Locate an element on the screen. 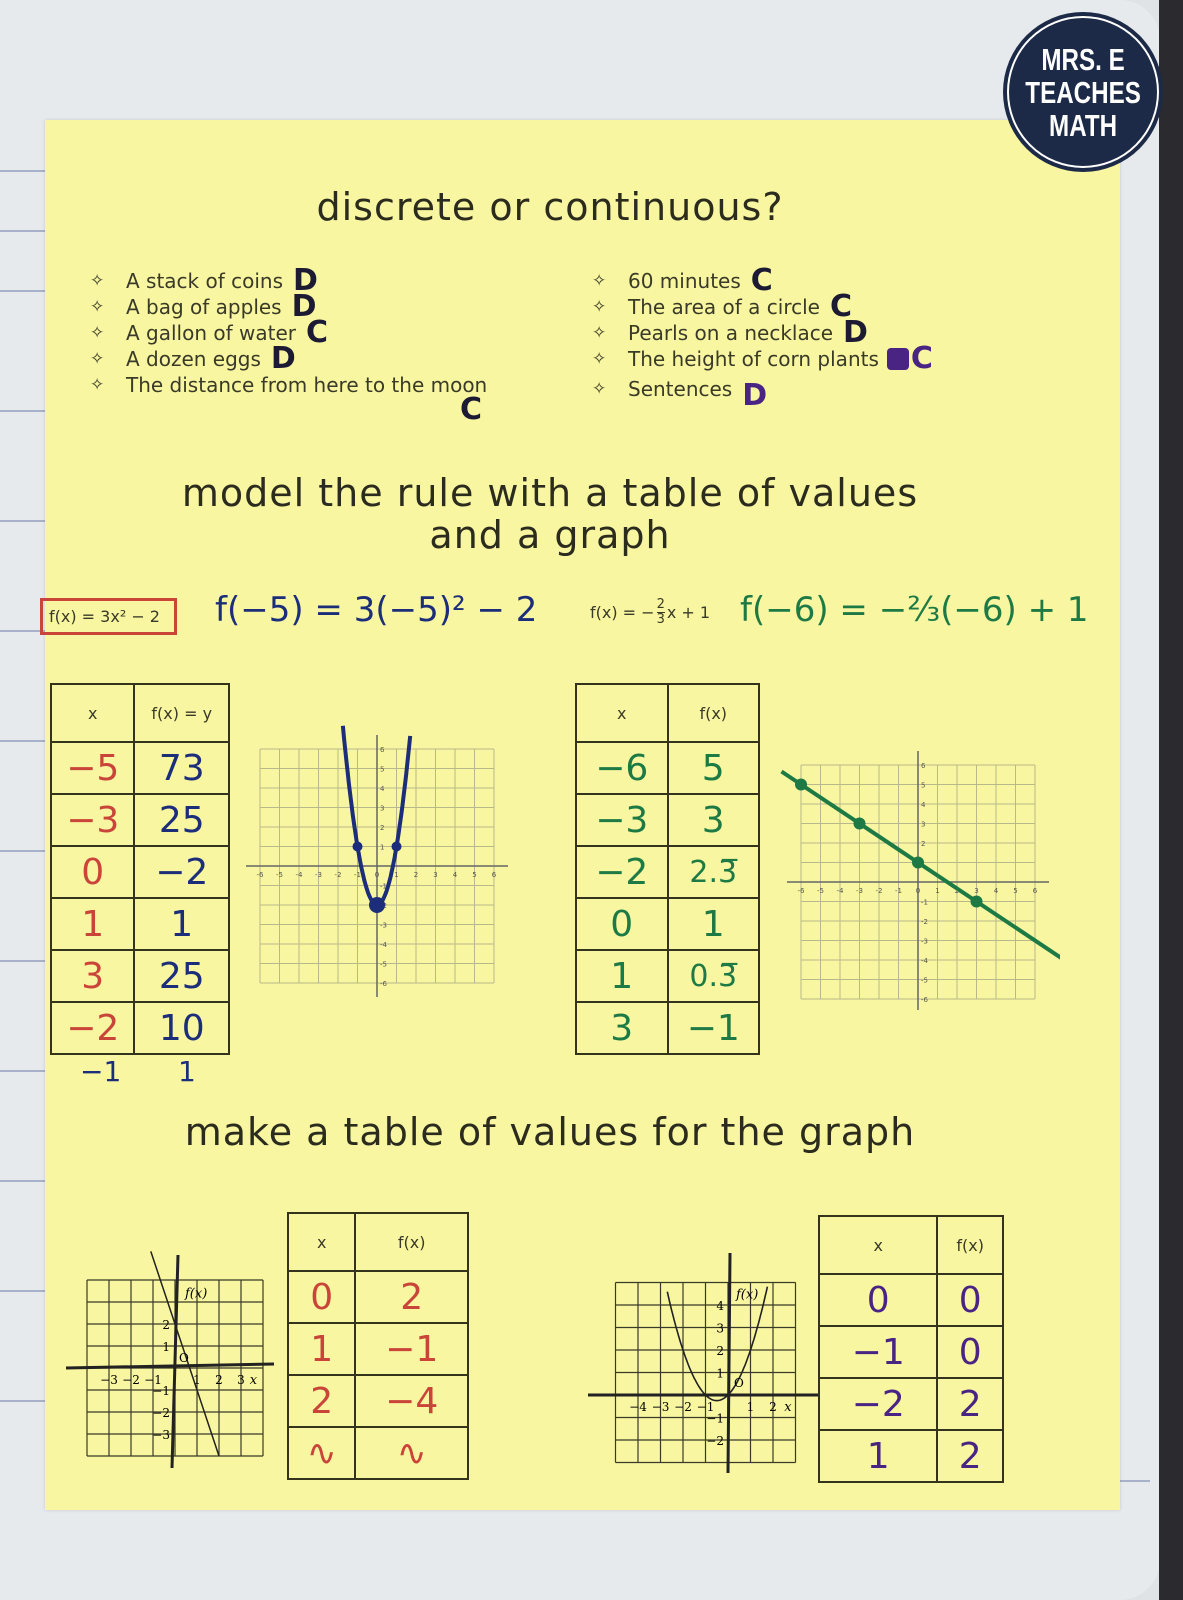  graph-linear: -6-6-5-5-4-4-3-3-2-2-1-10112233445566 is located at coordinates (920, 880).